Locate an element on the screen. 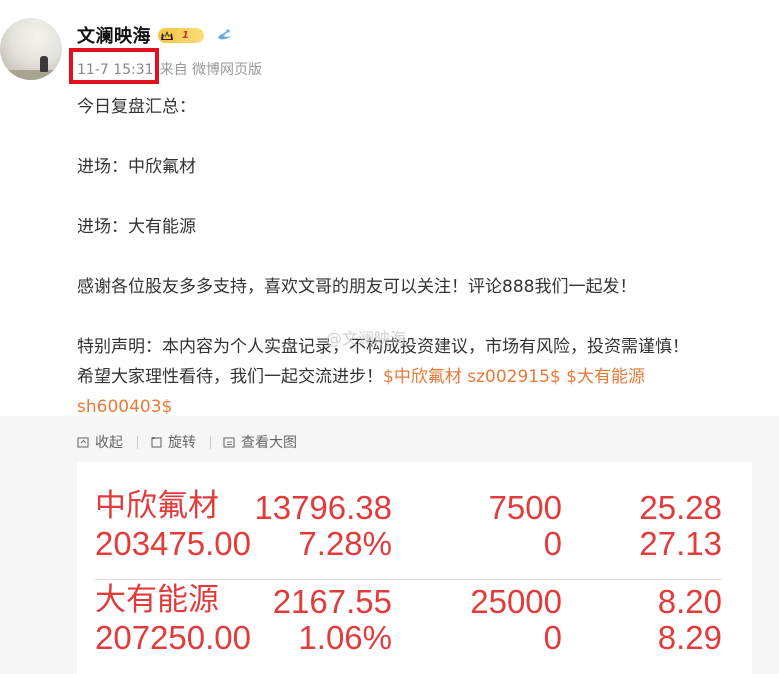 The height and width of the screenshot is (674, 779). time-highlight-box is located at coordinates (114, 66).